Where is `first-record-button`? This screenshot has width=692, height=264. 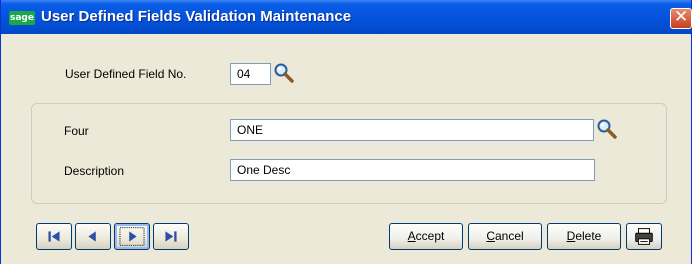
first-record-button is located at coordinates (54, 236).